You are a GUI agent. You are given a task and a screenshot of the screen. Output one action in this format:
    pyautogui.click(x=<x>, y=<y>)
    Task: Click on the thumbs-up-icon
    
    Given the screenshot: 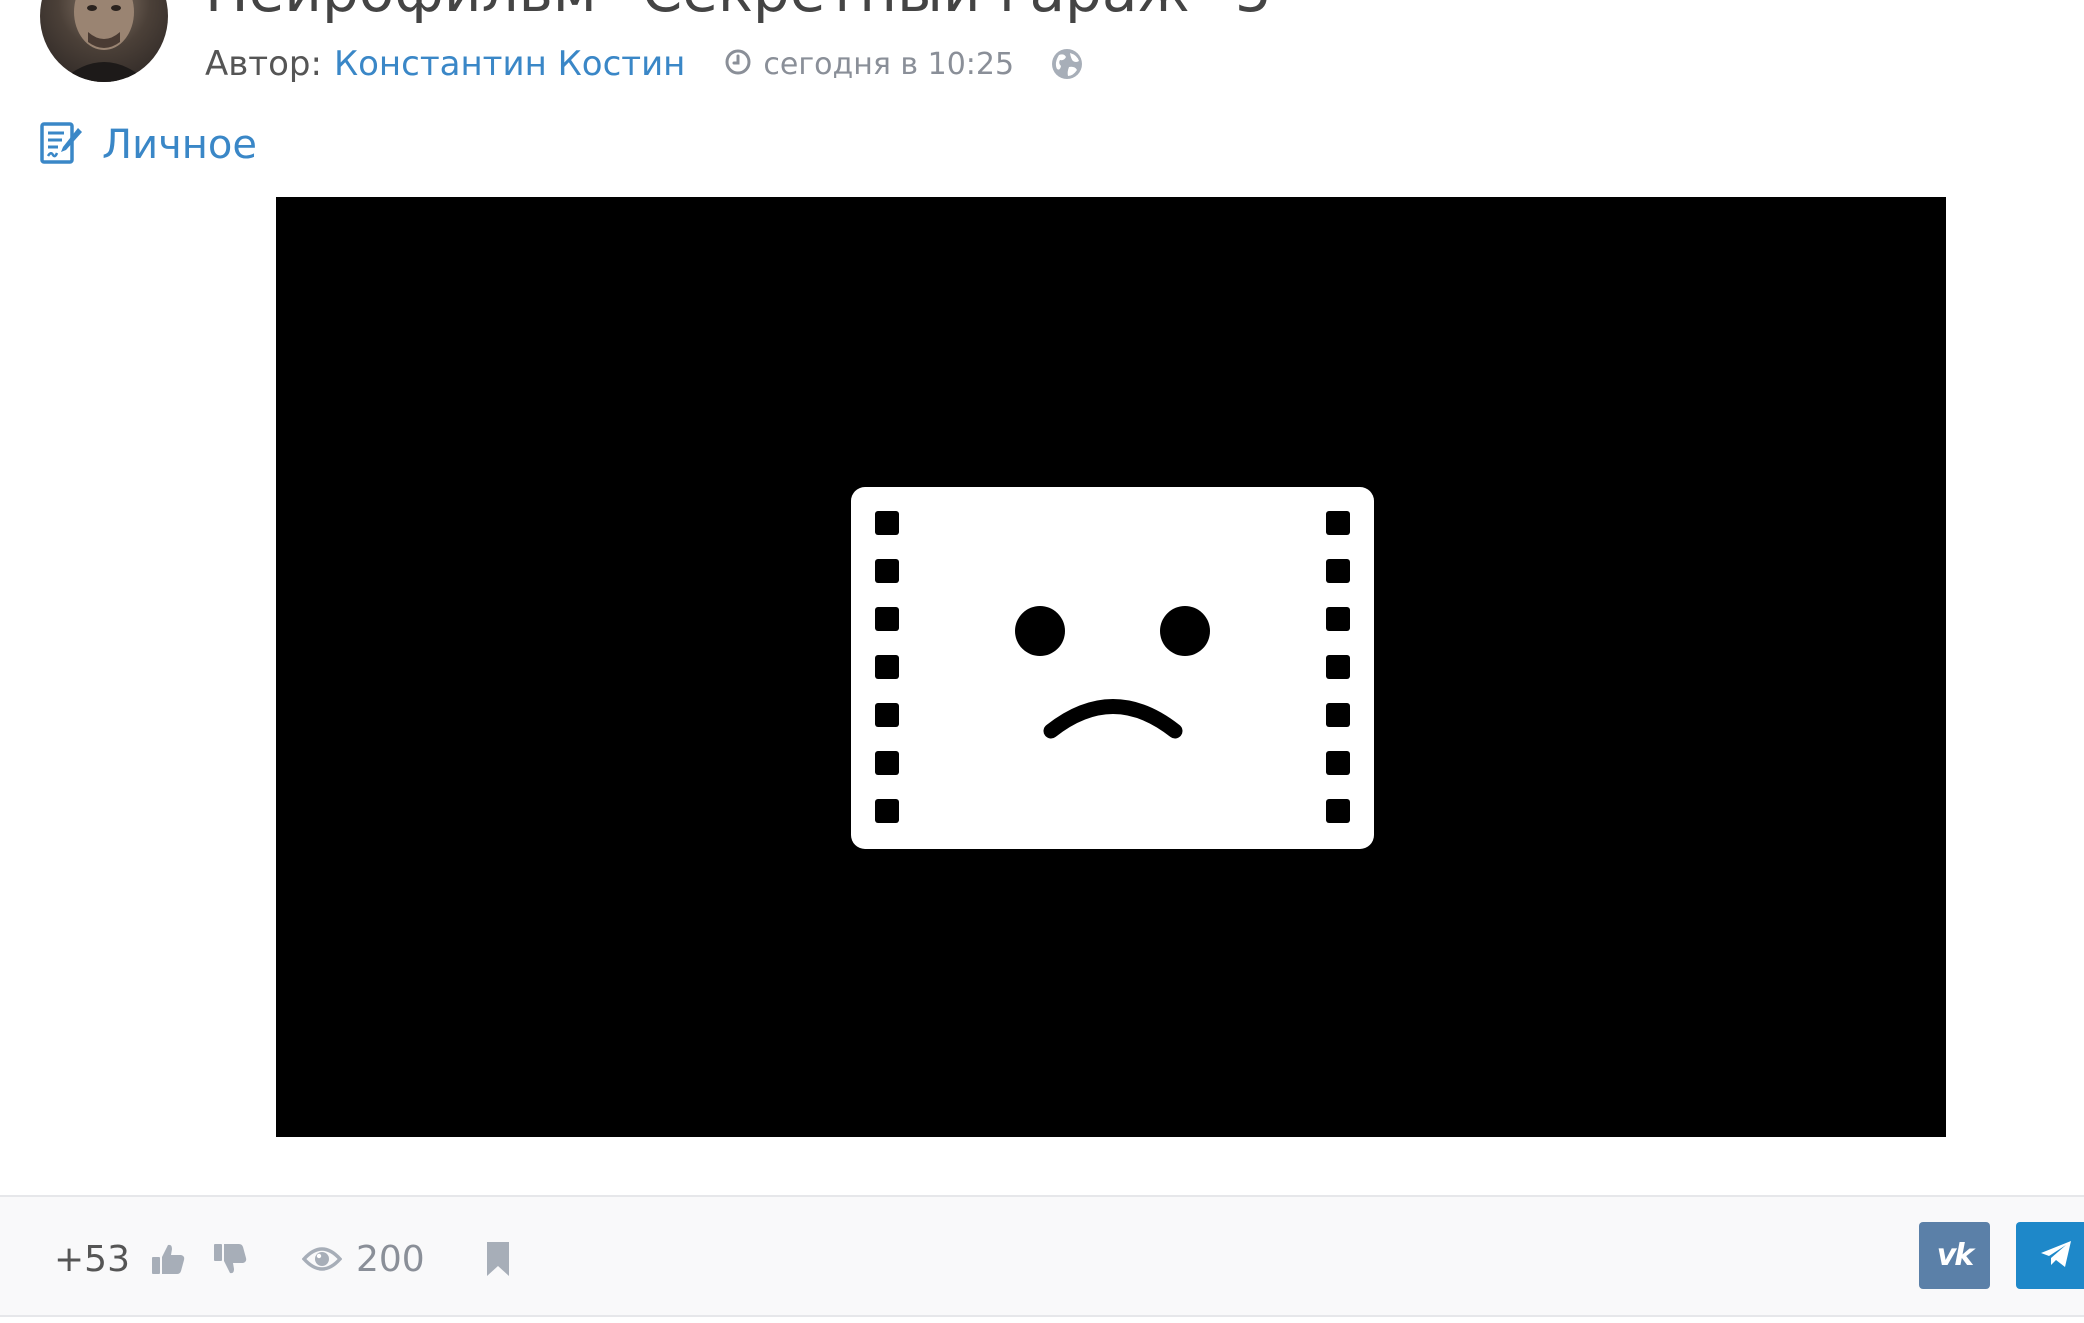 What is the action you would take?
    pyautogui.click(x=168, y=1259)
    